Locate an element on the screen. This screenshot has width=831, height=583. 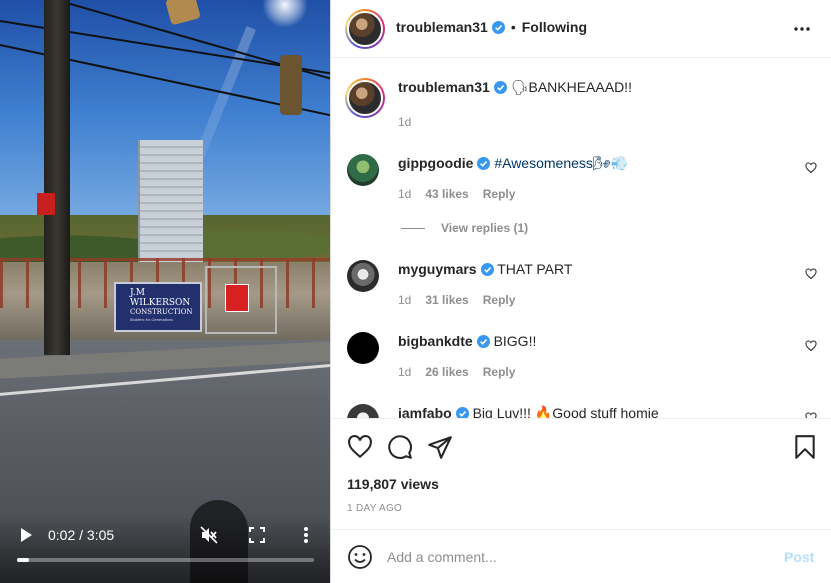
post-button: Post is located at coordinates (799, 557).